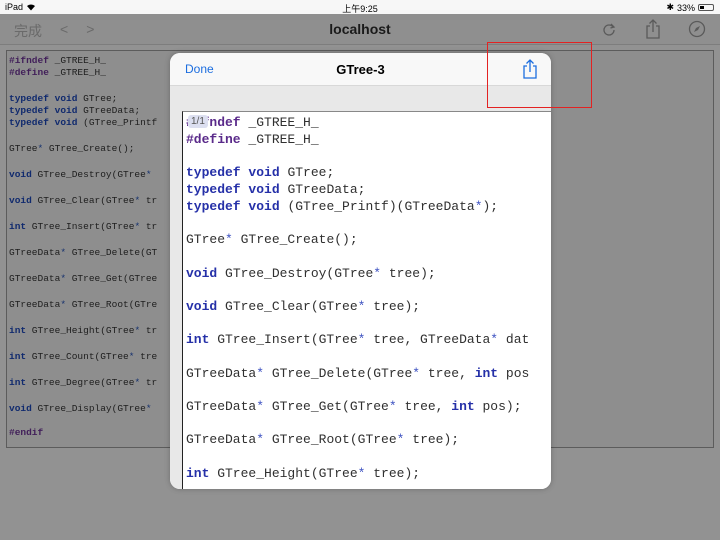 This screenshot has width=720, height=540. What do you see at coordinates (360, 7) in the screenshot?
I see `status-bar: iPad 上午9:25 ✱ 33%` at bounding box center [360, 7].